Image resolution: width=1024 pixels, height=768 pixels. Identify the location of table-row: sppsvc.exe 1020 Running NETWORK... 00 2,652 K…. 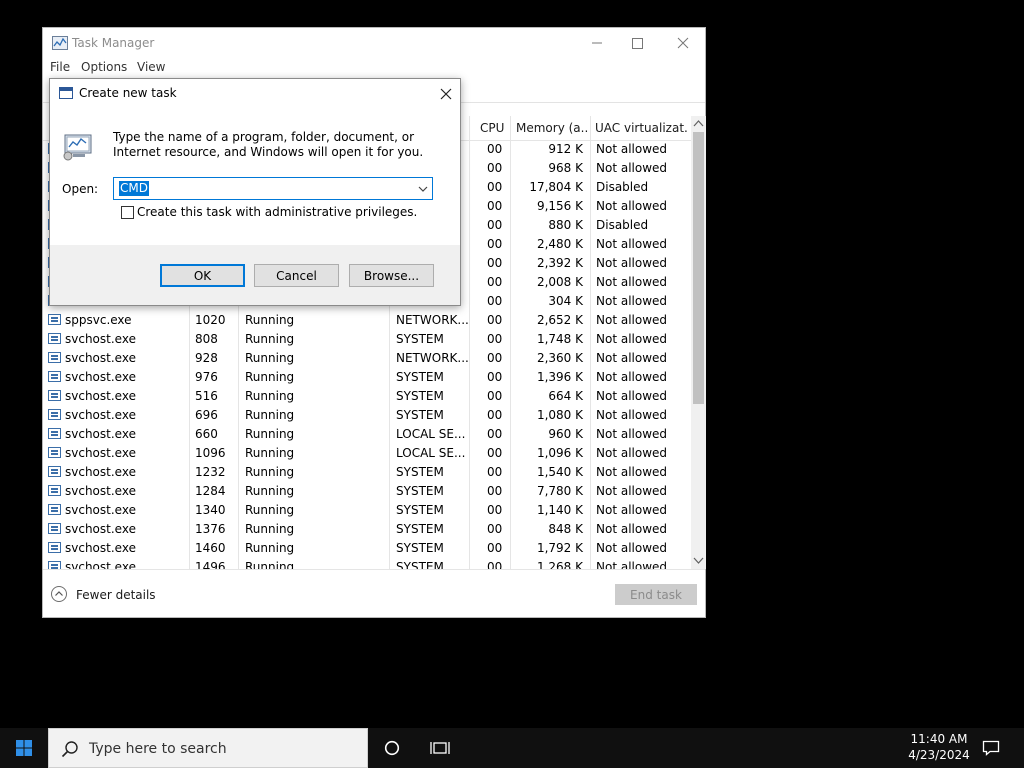
(367, 320).